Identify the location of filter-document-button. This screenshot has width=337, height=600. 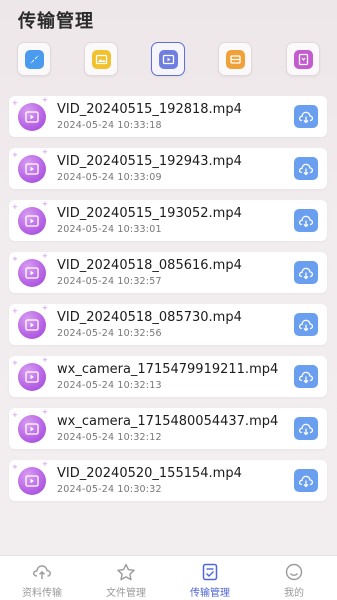
(303, 59).